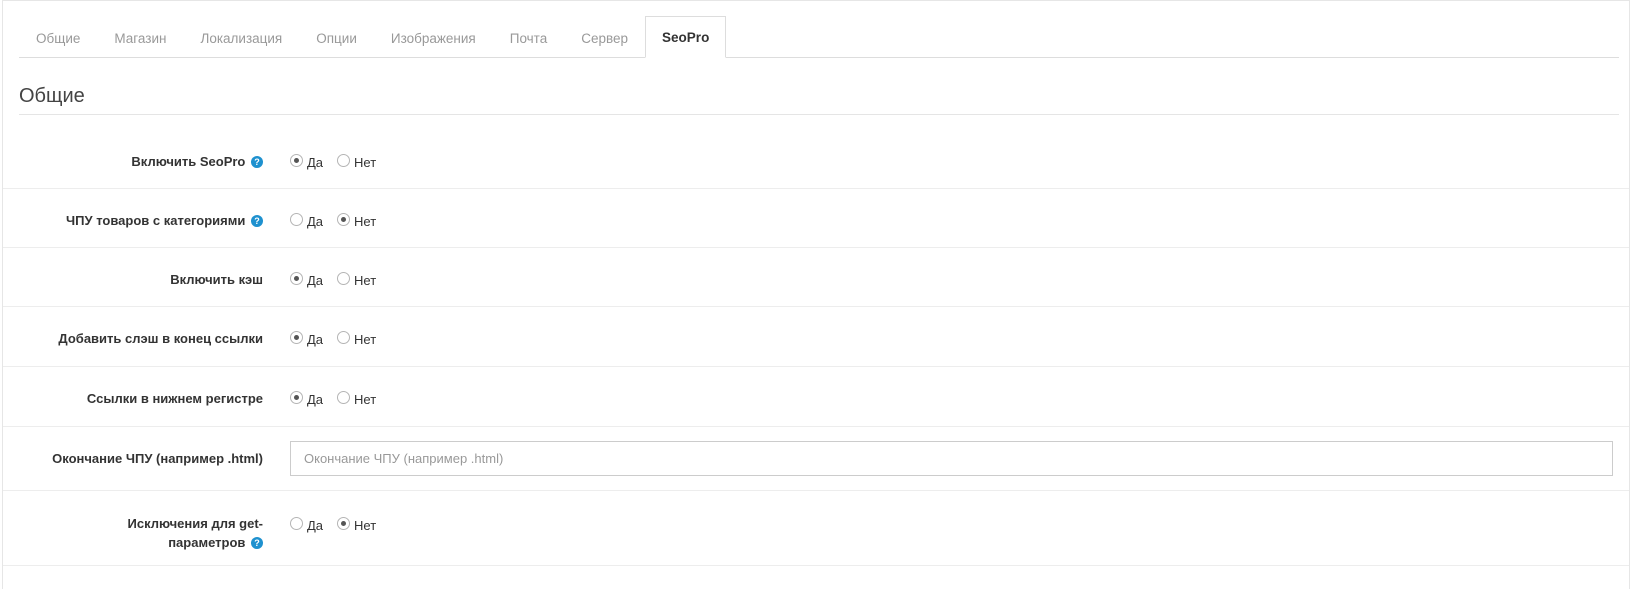 The image size is (1631, 589). Describe the element at coordinates (816, 161) in the screenshot. I see `setting-row-enable-seopro: Включить SeoPro ? Да Нет` at that location.